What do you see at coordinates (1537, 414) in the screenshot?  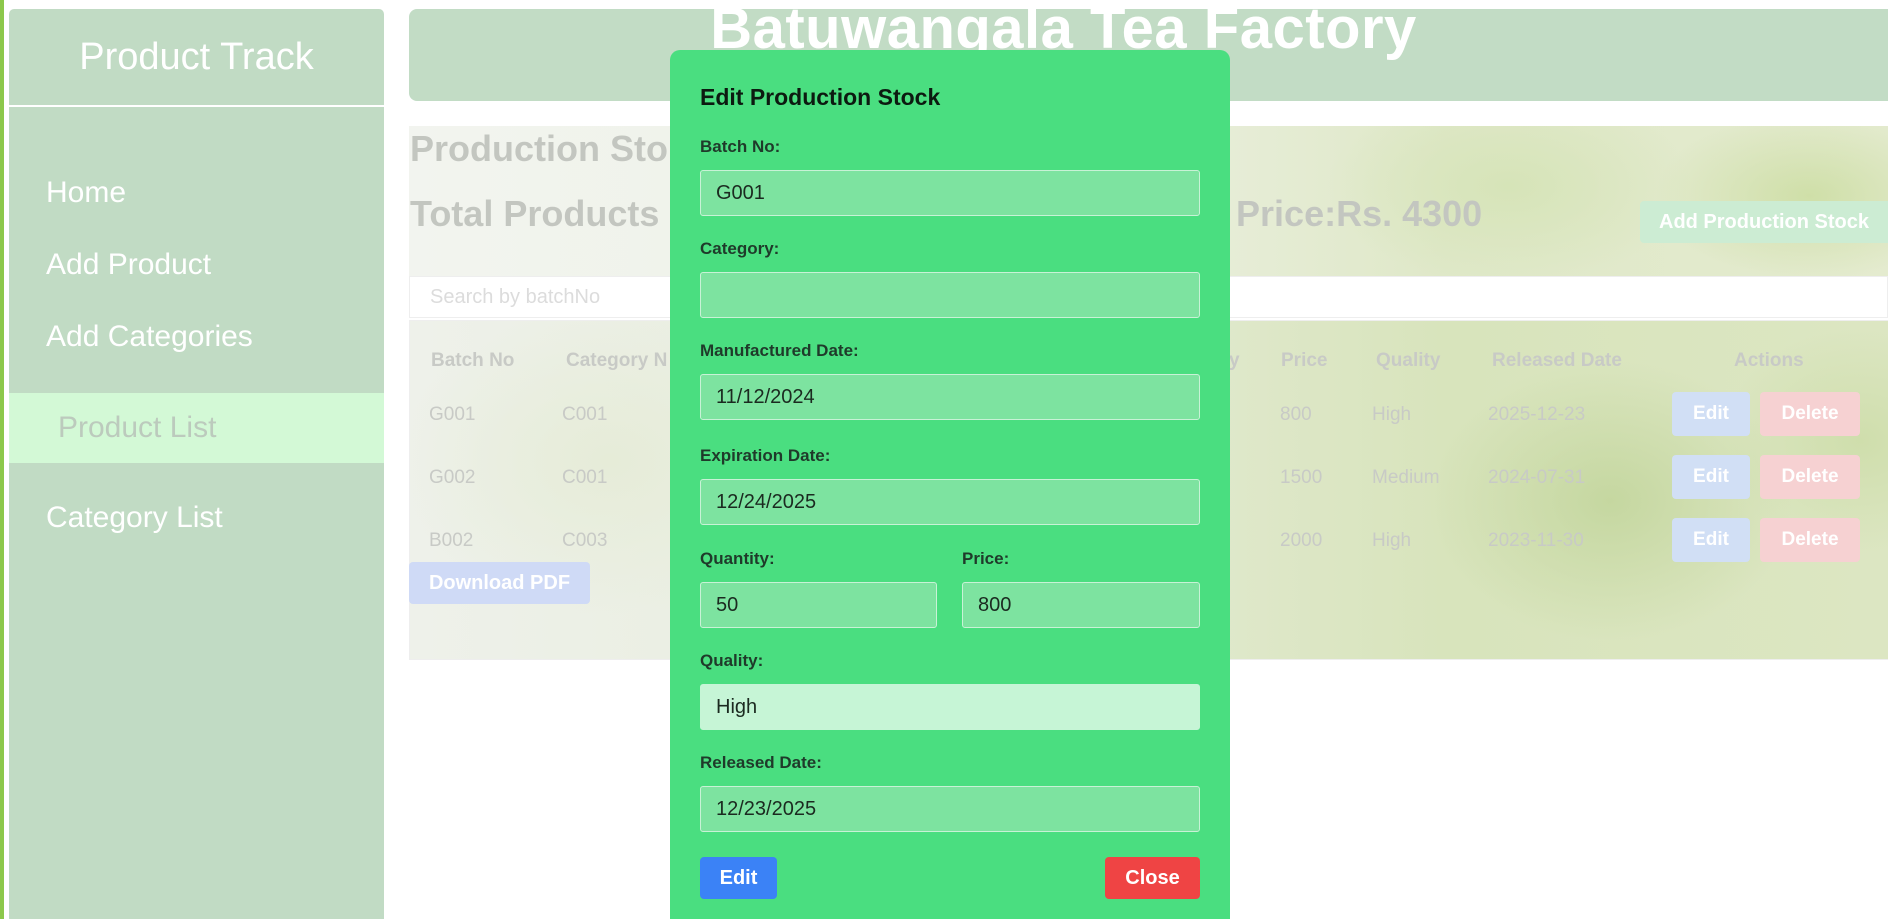 I see `table-cell-released: 2025-12-23` at bounding box center [1537, 414].